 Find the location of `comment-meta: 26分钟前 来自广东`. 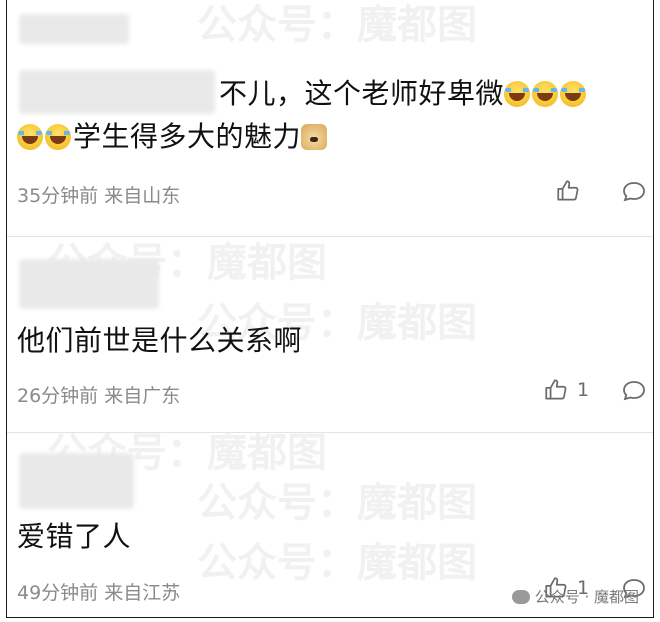

comment-meta: 26分钟前 来自广东 is located at coordinates (98, 394).